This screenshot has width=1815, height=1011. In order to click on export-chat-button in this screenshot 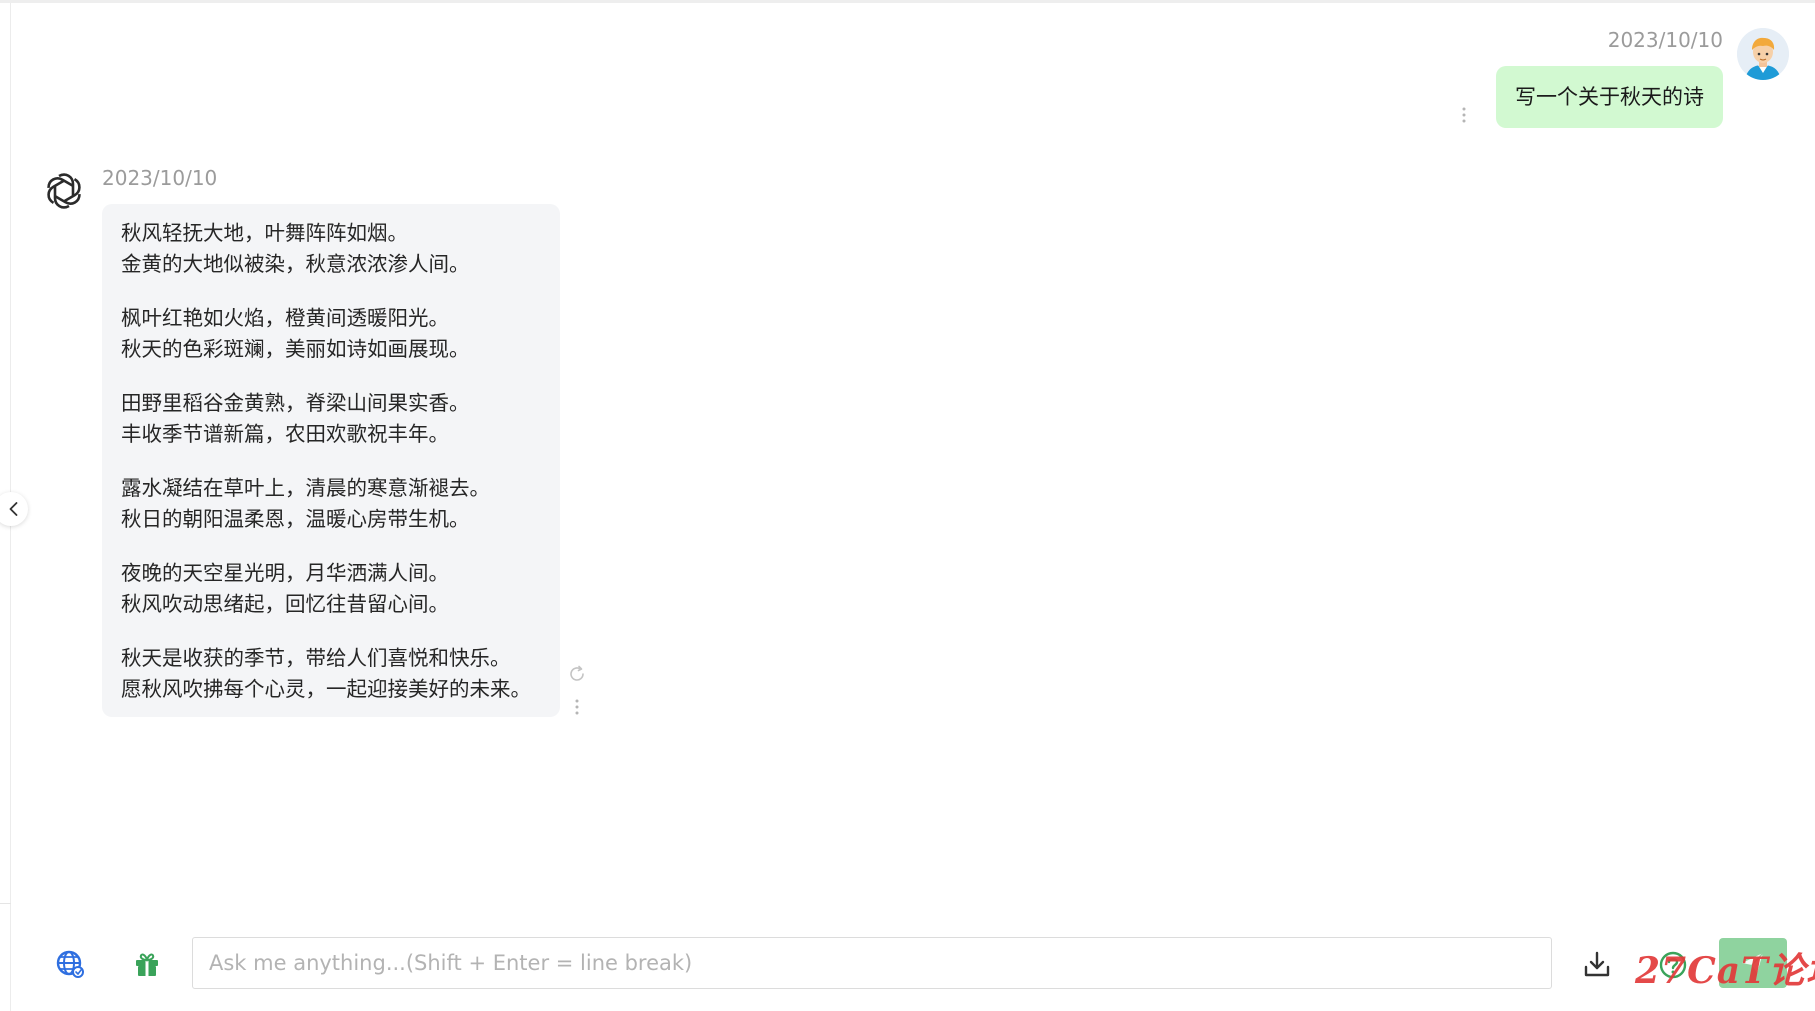, I will do `click(1597, 965)`.